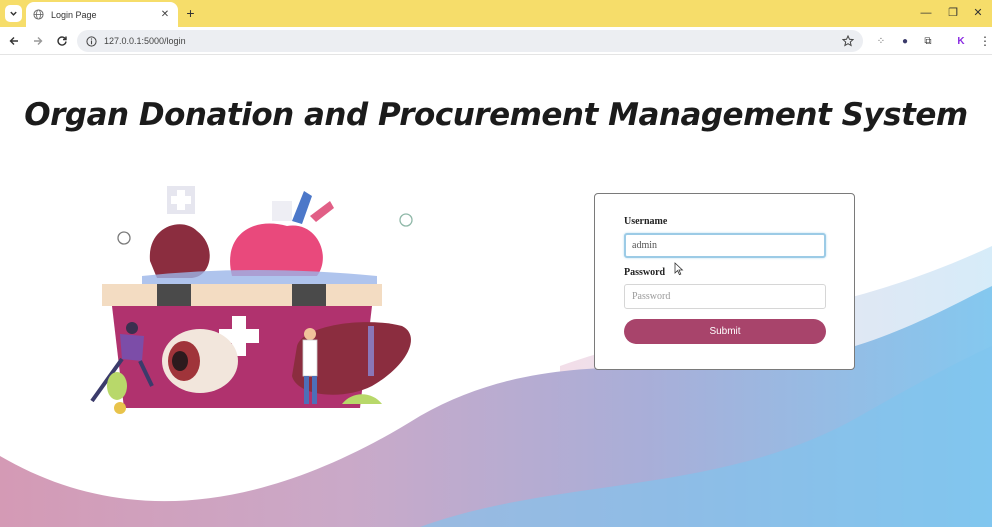 The width and height of the screenshot is (992, 527). I want to click on browser-toolbar: 127.0.0.1:5000/login ⁘ ● ⧉ K ⋮, so click(496, 41).